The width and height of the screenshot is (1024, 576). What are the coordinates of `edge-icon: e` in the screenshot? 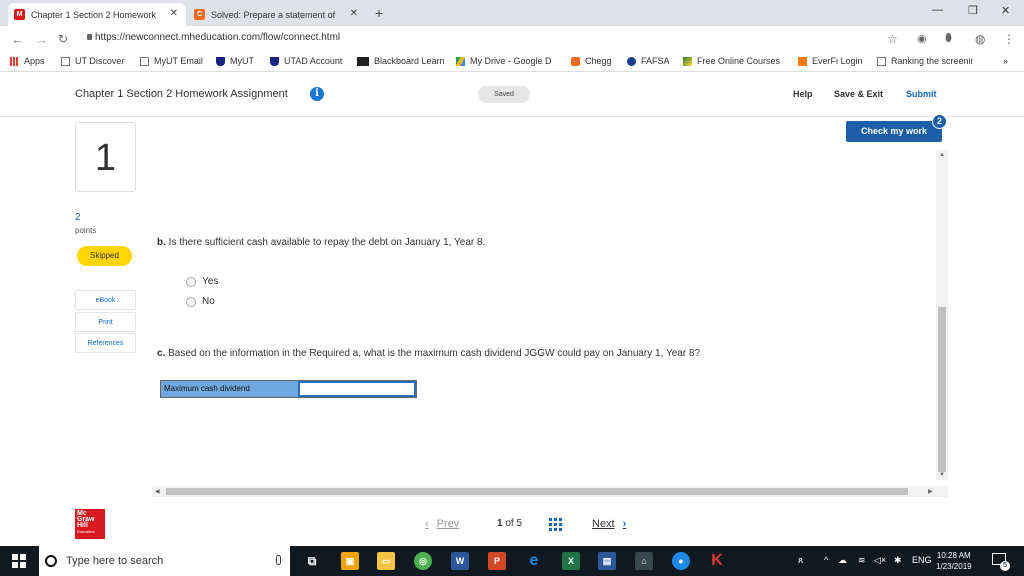 It's located at (534, 561).